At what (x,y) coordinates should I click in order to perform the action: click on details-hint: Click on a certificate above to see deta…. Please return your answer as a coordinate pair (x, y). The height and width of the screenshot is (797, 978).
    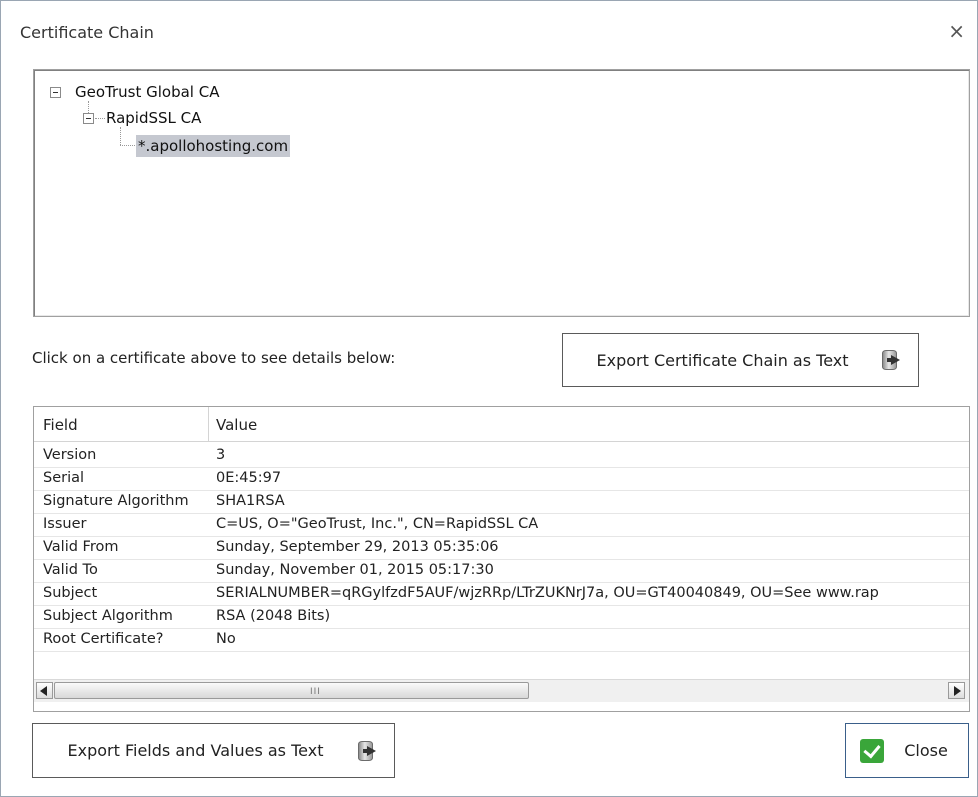
    Looking at the image, I should click on (214, 358).